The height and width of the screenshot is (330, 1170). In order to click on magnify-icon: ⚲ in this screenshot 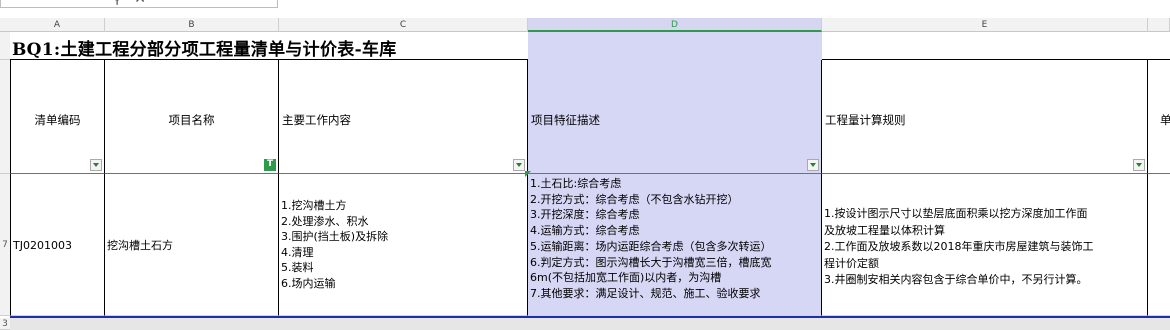, I will do `click(123, 3)`.